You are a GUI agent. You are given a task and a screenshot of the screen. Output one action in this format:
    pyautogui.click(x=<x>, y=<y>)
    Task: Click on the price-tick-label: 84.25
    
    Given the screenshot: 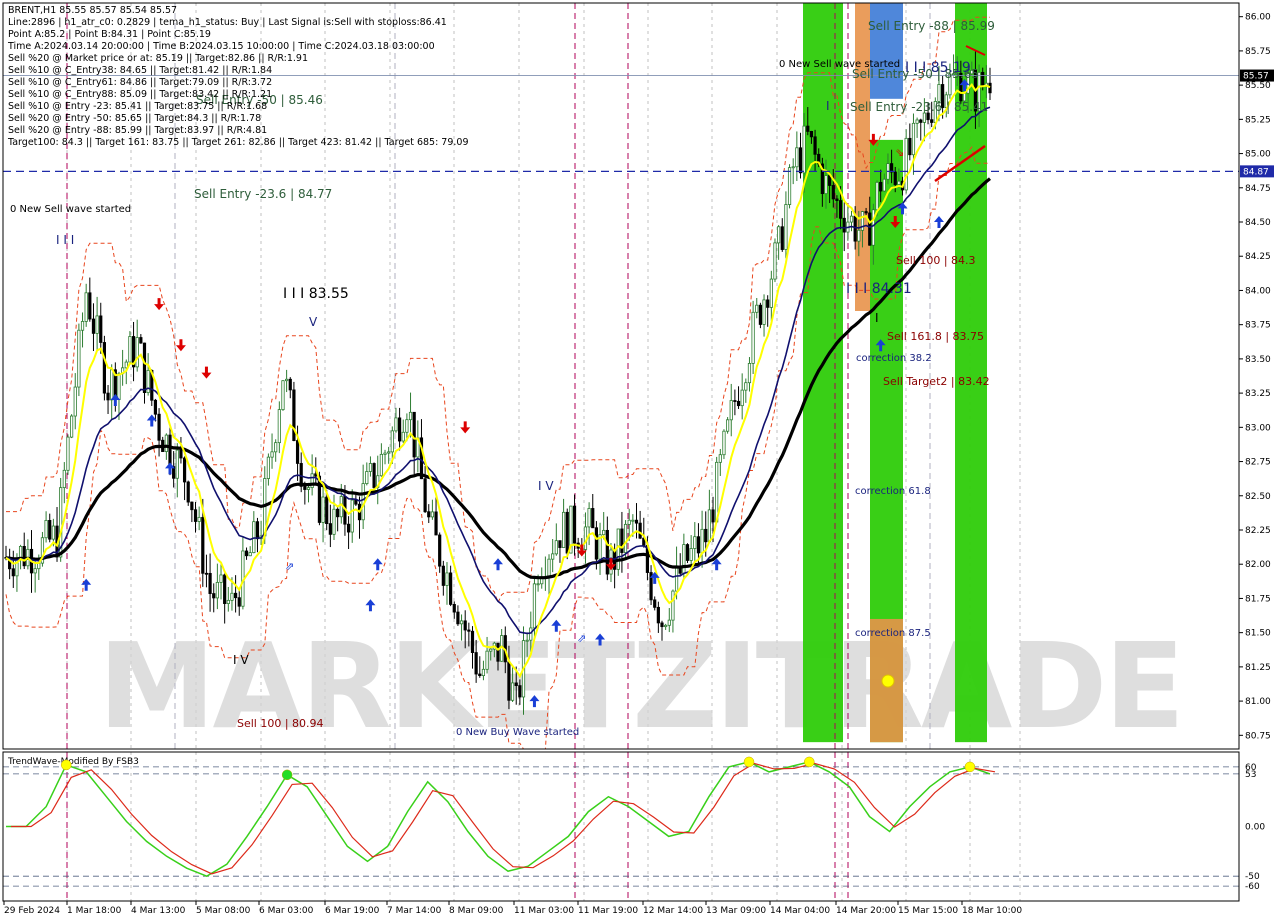 What is the action you would take?
    pyautogui.click(x=1258, y=257)
    